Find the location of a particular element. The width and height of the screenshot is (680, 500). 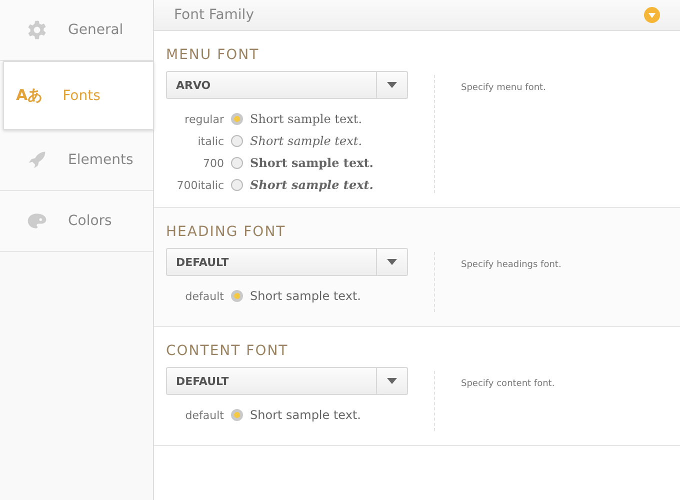

section-title: MENU FONT is located at coordinates (213, 55).